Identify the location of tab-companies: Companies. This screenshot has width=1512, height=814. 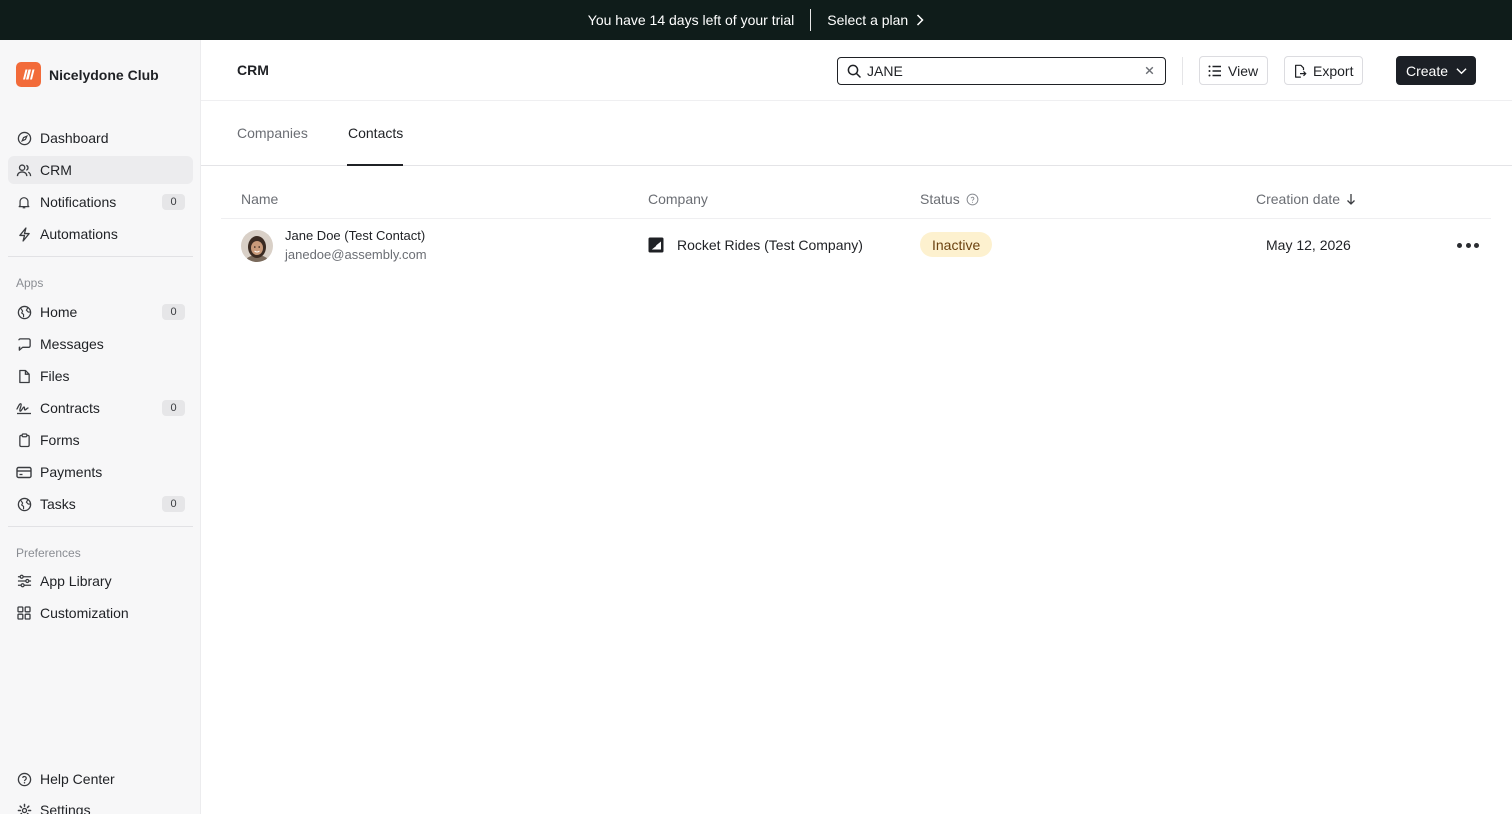
(272, 133).